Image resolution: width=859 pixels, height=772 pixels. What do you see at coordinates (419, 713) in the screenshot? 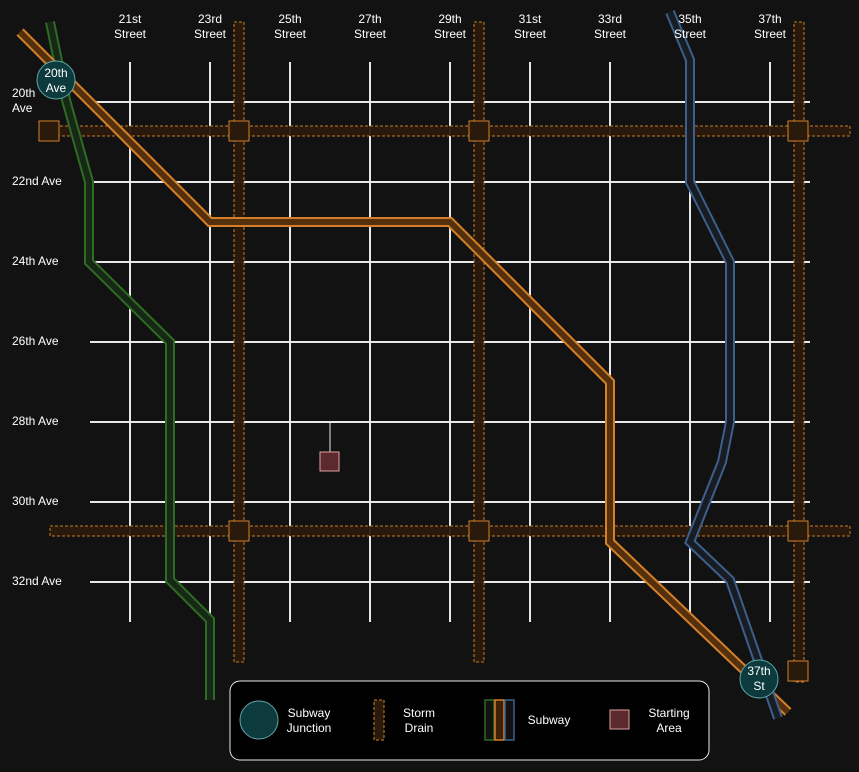
I see `legend-drain-label-1: Storm` at bounding box center [419, 713].